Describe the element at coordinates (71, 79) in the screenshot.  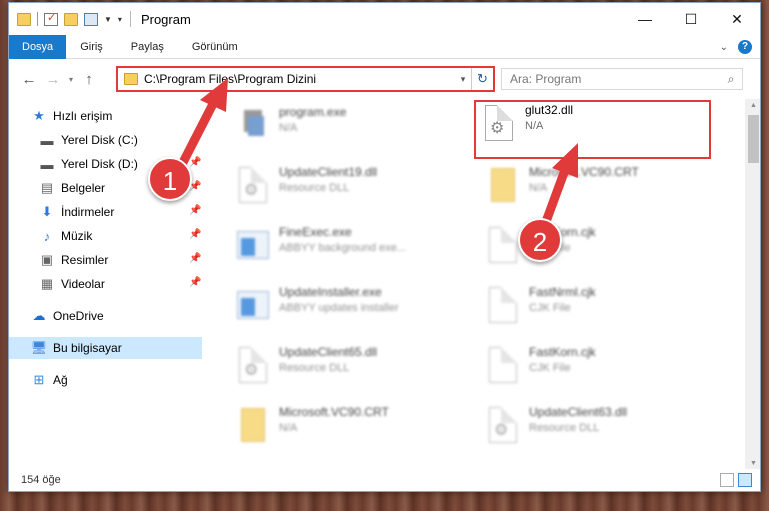
I see `recent-locations-dropdown-icon: ▾` at that location.